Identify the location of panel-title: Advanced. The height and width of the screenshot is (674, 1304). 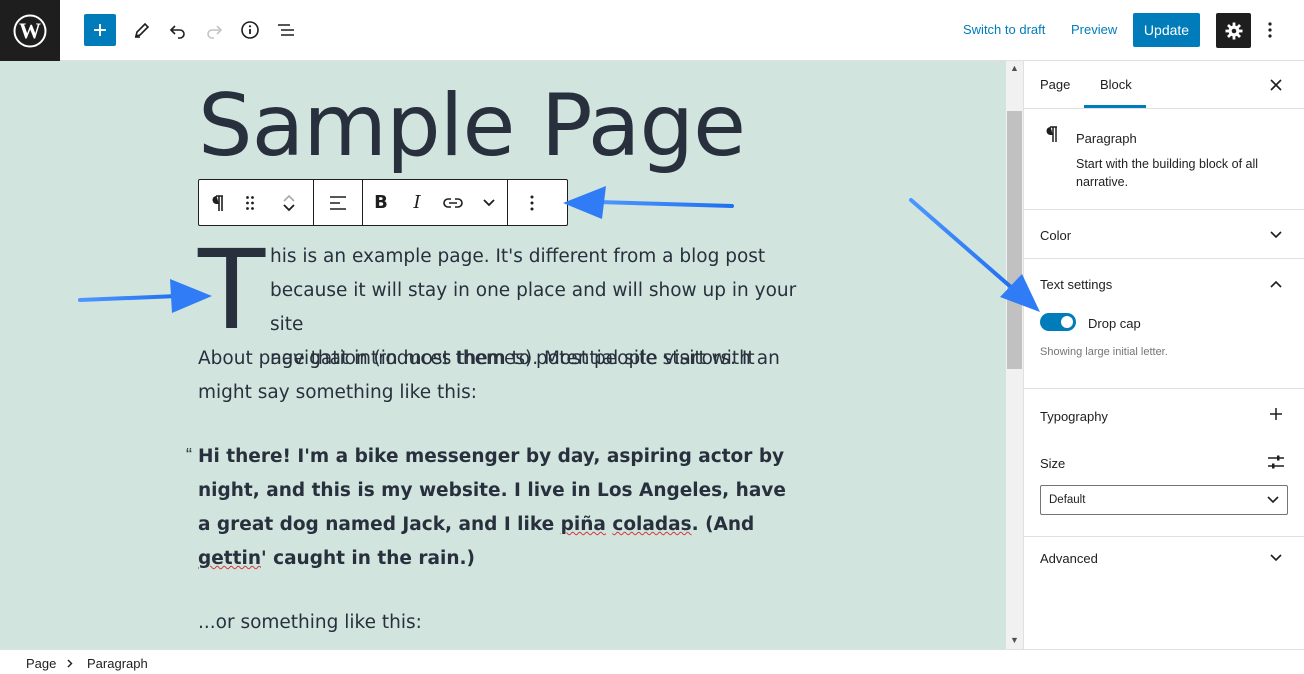
(1069, 558).